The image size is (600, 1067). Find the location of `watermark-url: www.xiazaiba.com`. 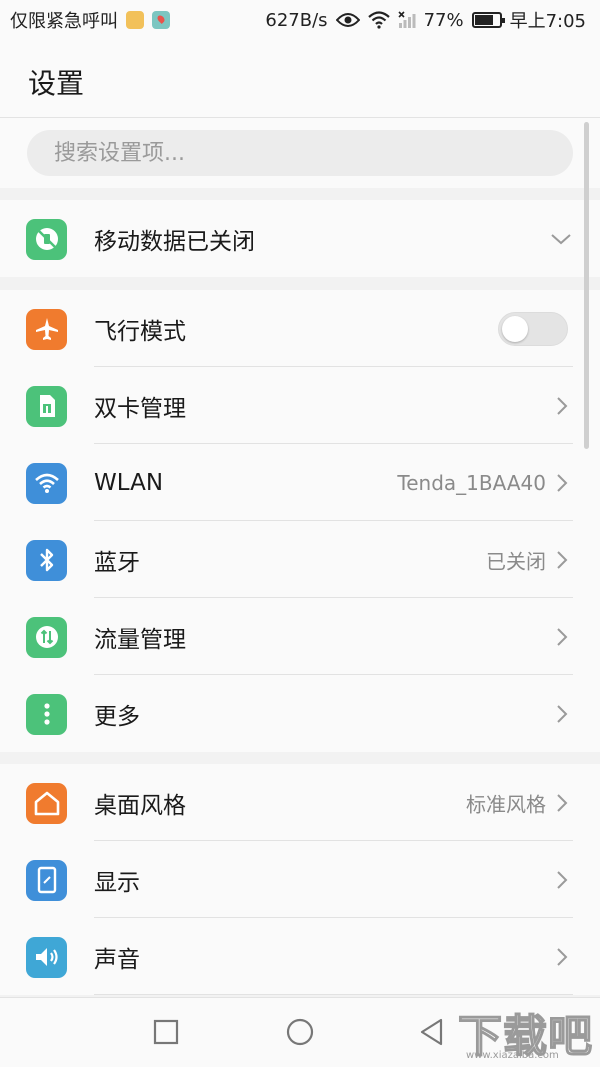

watermark-url: www.xiazaiba.com is located at coordinates (512, 1055).